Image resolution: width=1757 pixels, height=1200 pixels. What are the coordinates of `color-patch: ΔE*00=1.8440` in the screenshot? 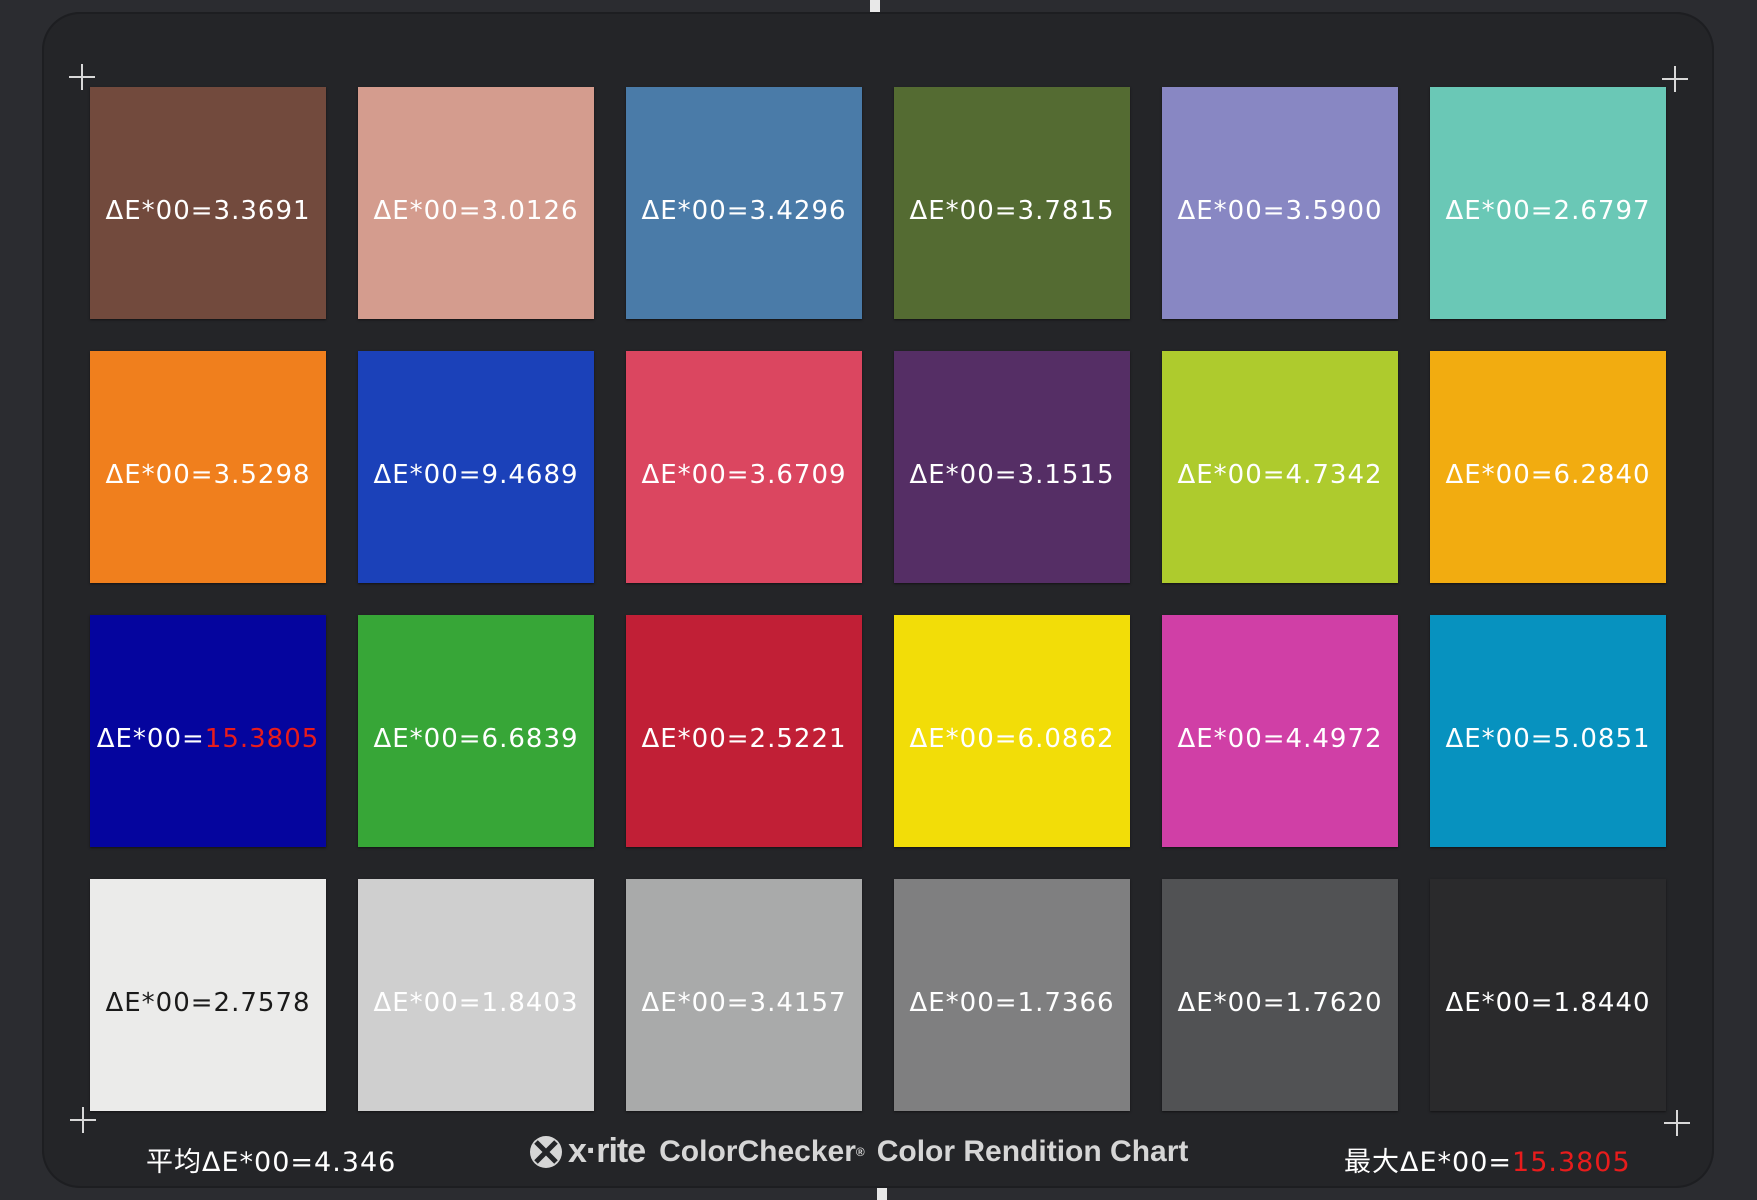 It's located at (1548, 995).